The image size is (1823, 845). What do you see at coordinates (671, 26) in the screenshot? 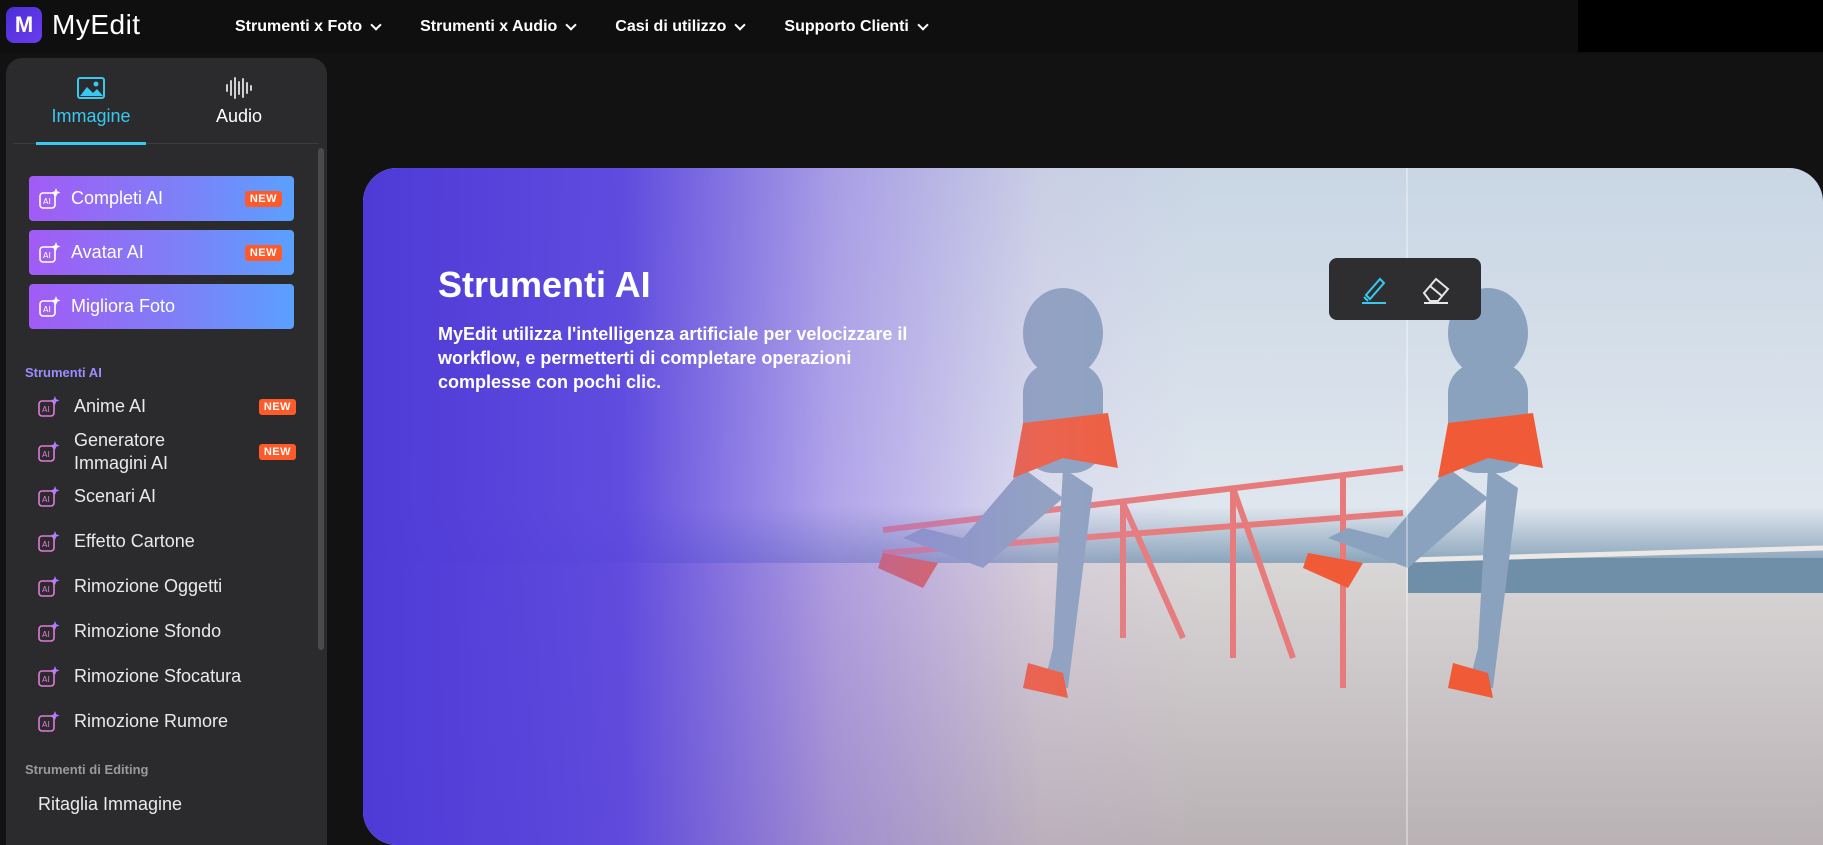
I see `nav-label: Casi di utilizzo` at bounding box center [671, 26].